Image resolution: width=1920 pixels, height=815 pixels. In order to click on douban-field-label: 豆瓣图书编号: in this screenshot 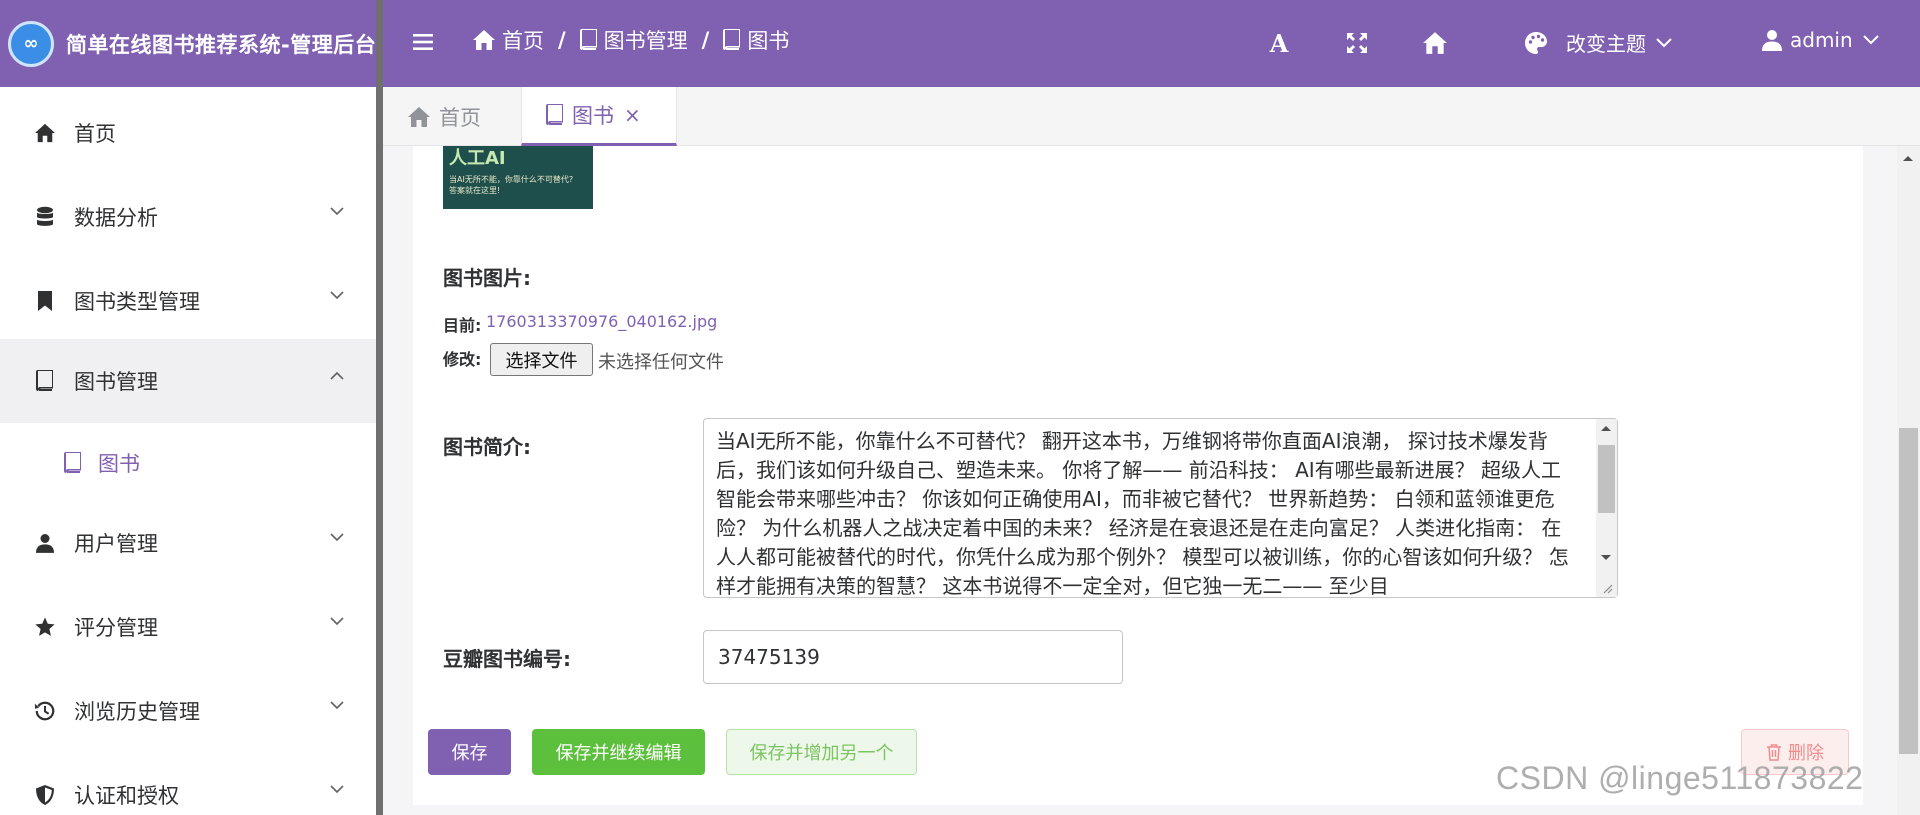, I will do `click(507, 659)`.